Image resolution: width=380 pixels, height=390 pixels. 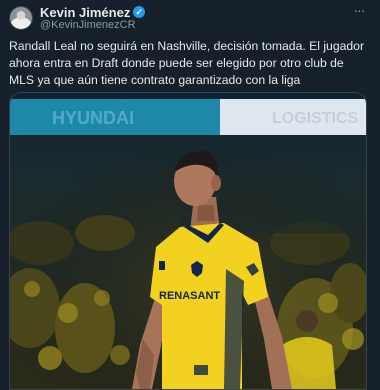 What do you see at coordinates (139, 12) in the screenshot?
I see `verified-badge-icon: ✓` at bounding box center [139, 12].